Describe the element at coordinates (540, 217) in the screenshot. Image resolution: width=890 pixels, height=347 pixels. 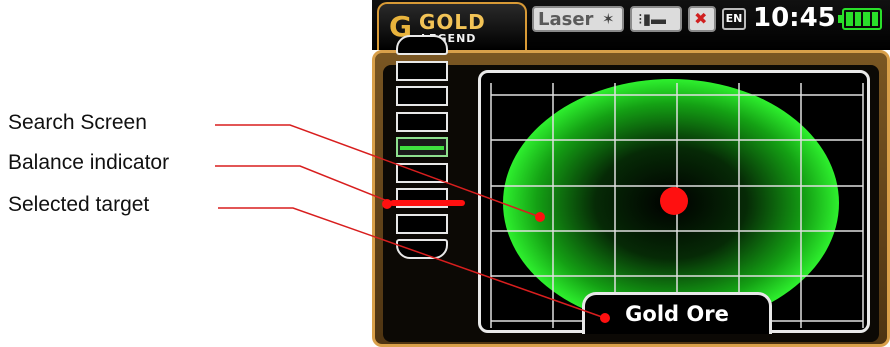
I see `callout-dot-search-screen` at that location.